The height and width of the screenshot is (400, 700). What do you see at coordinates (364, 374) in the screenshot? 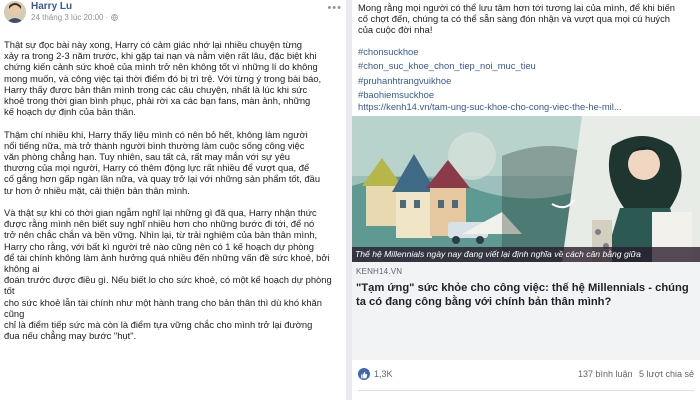
I see `like-icon` at bounding box center [364, 374].